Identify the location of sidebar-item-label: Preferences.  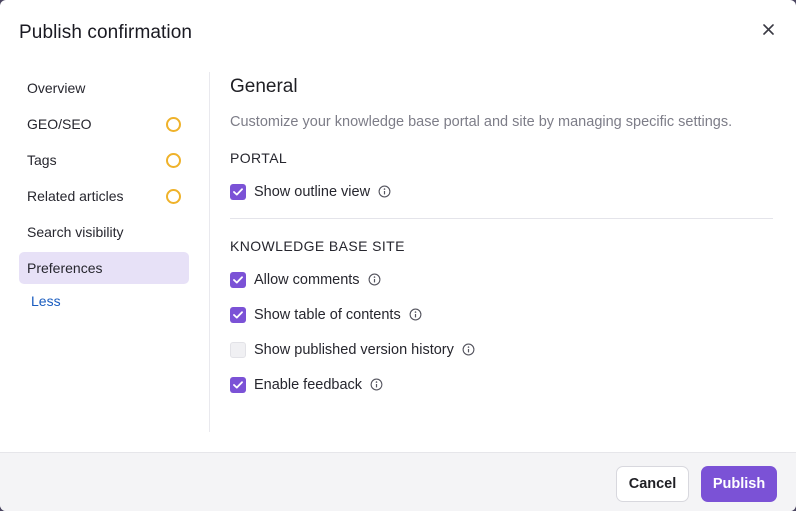
(65, 268).